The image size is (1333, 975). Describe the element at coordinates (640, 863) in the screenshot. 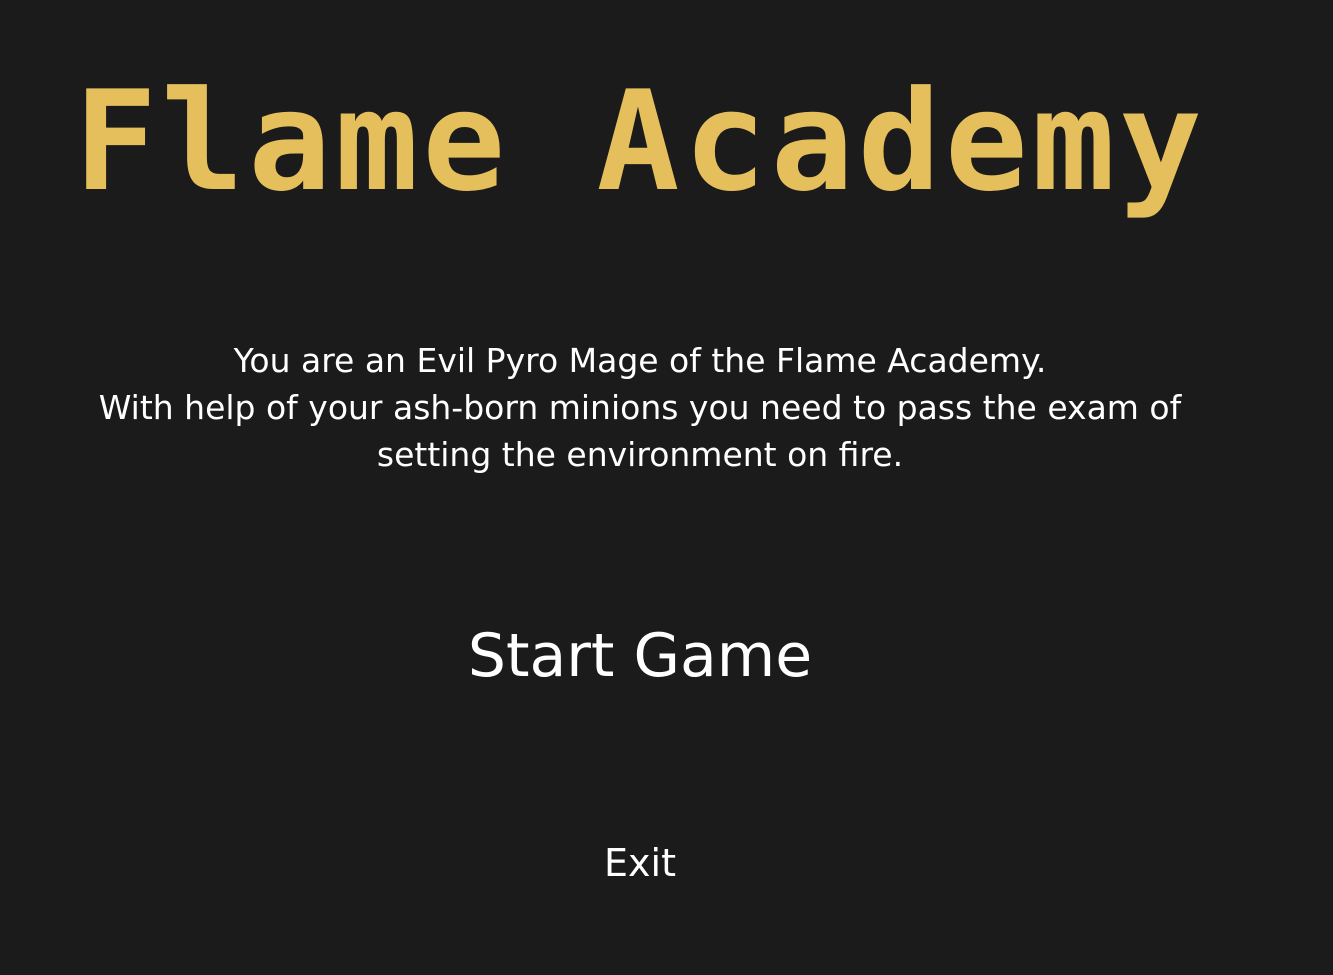

I see `exit-button: Exit` at that location.